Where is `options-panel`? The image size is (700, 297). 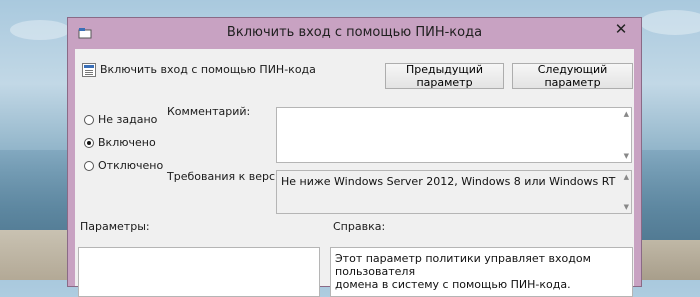 options-panel is located at coordinates (199, 272).